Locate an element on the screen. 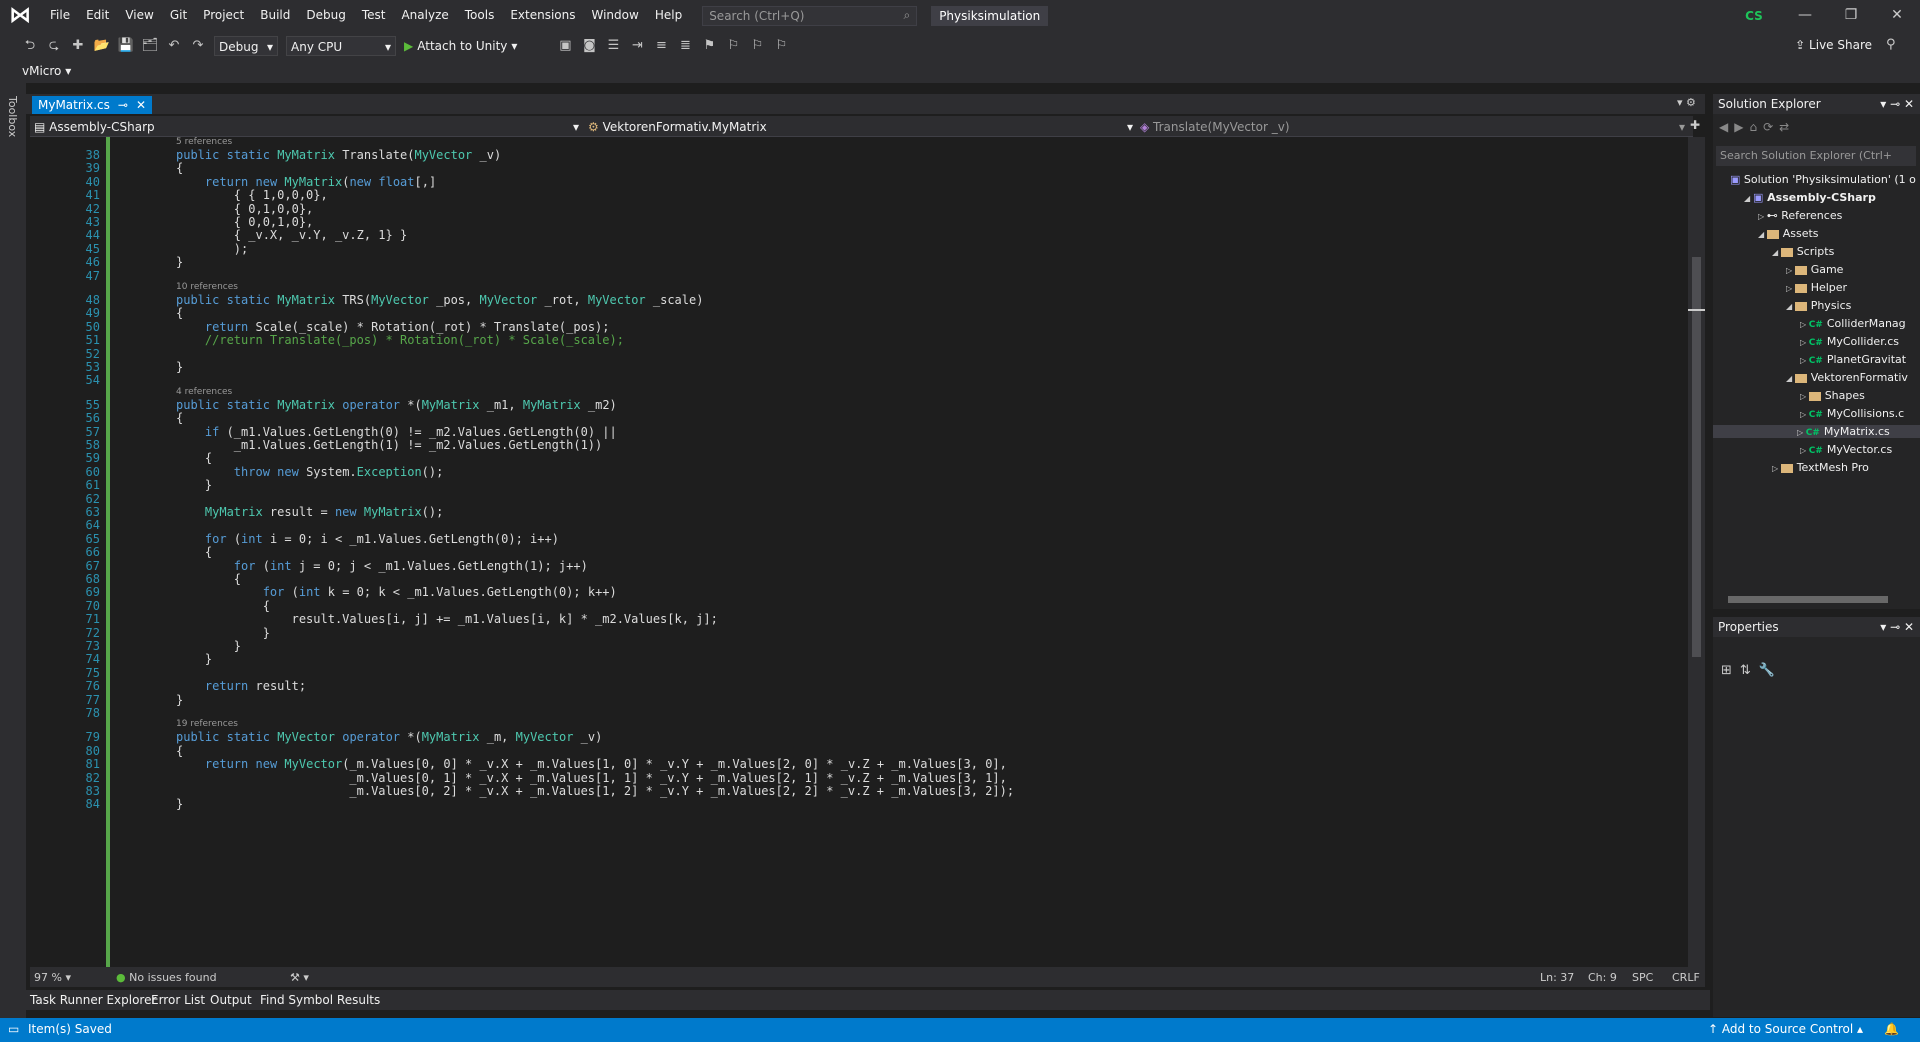 Image resolution: width=1920 pixels, height=1042 pixels. tree-item: ▷ Helper is located at coordinates (1816, 287).